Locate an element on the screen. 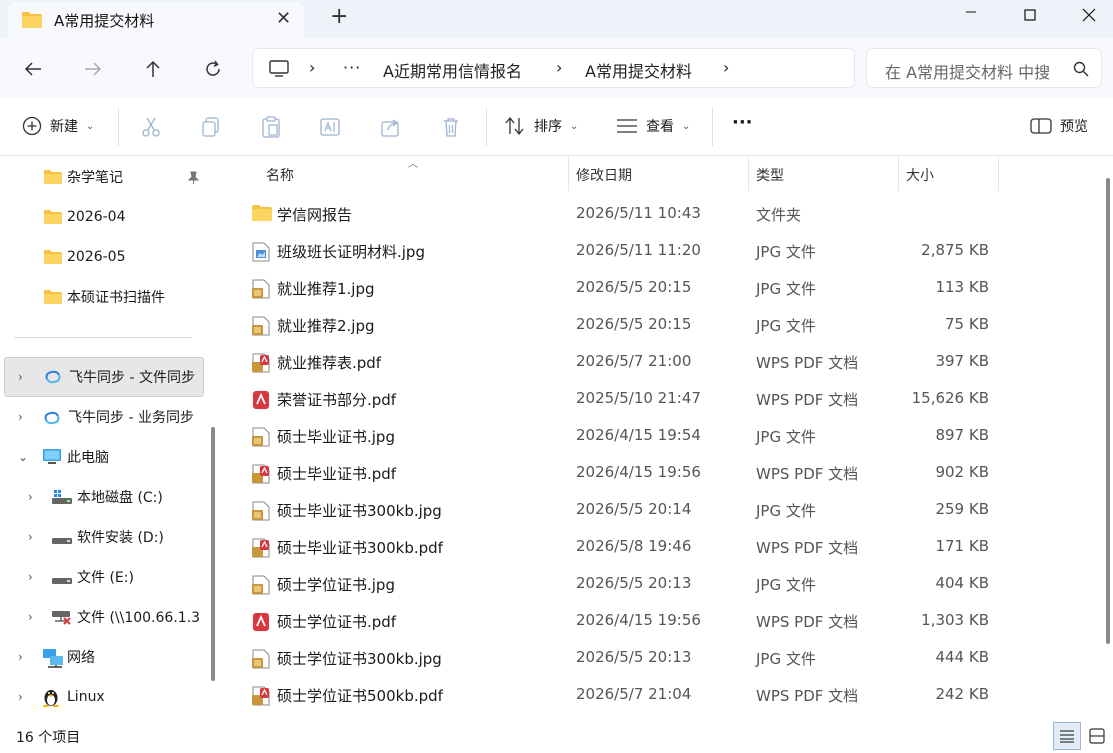 The image size is (1113, 753). file-size: 15,626 KB is located at coordinates (950, 398).